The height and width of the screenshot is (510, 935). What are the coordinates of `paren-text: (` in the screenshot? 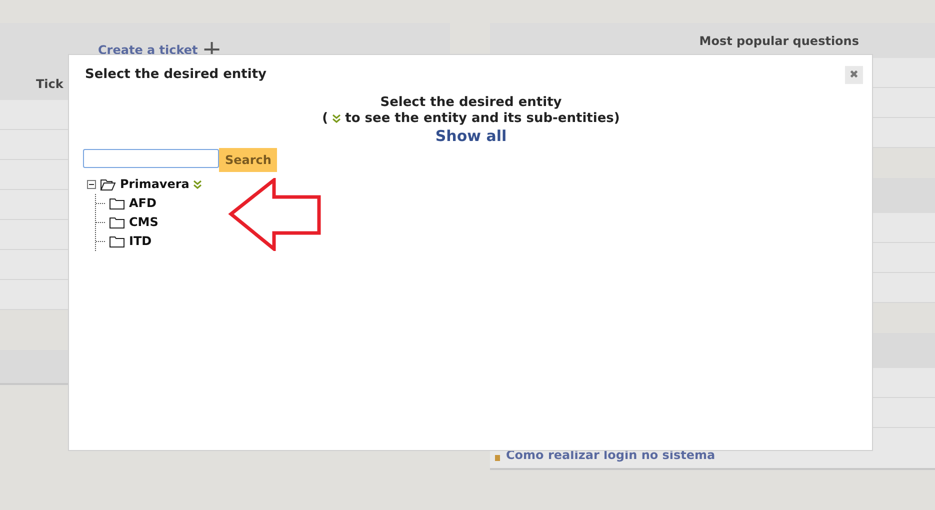 It's located at (325, 118).